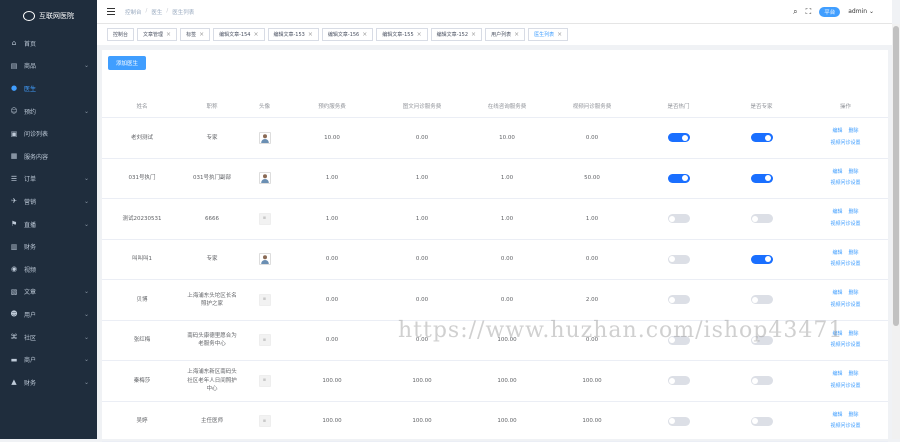 This screenshot has height=442, width=900. What do you see at coordinates (157, 34) in the screenshot?
I see `tag-item: 文章管理×` at bounding box center [157, 34].